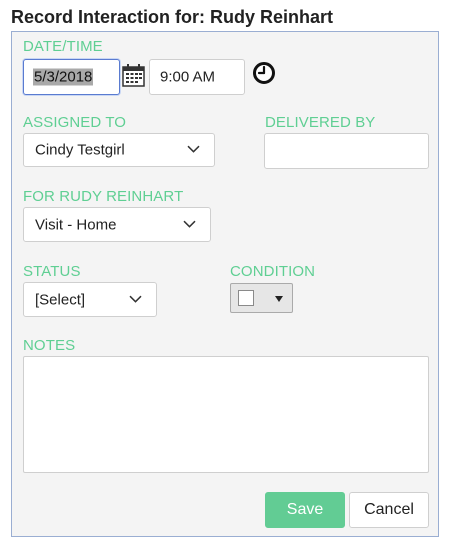 The image size is (451, 541). I want to click on date-input: 5/3/2018, so click(71, 77).